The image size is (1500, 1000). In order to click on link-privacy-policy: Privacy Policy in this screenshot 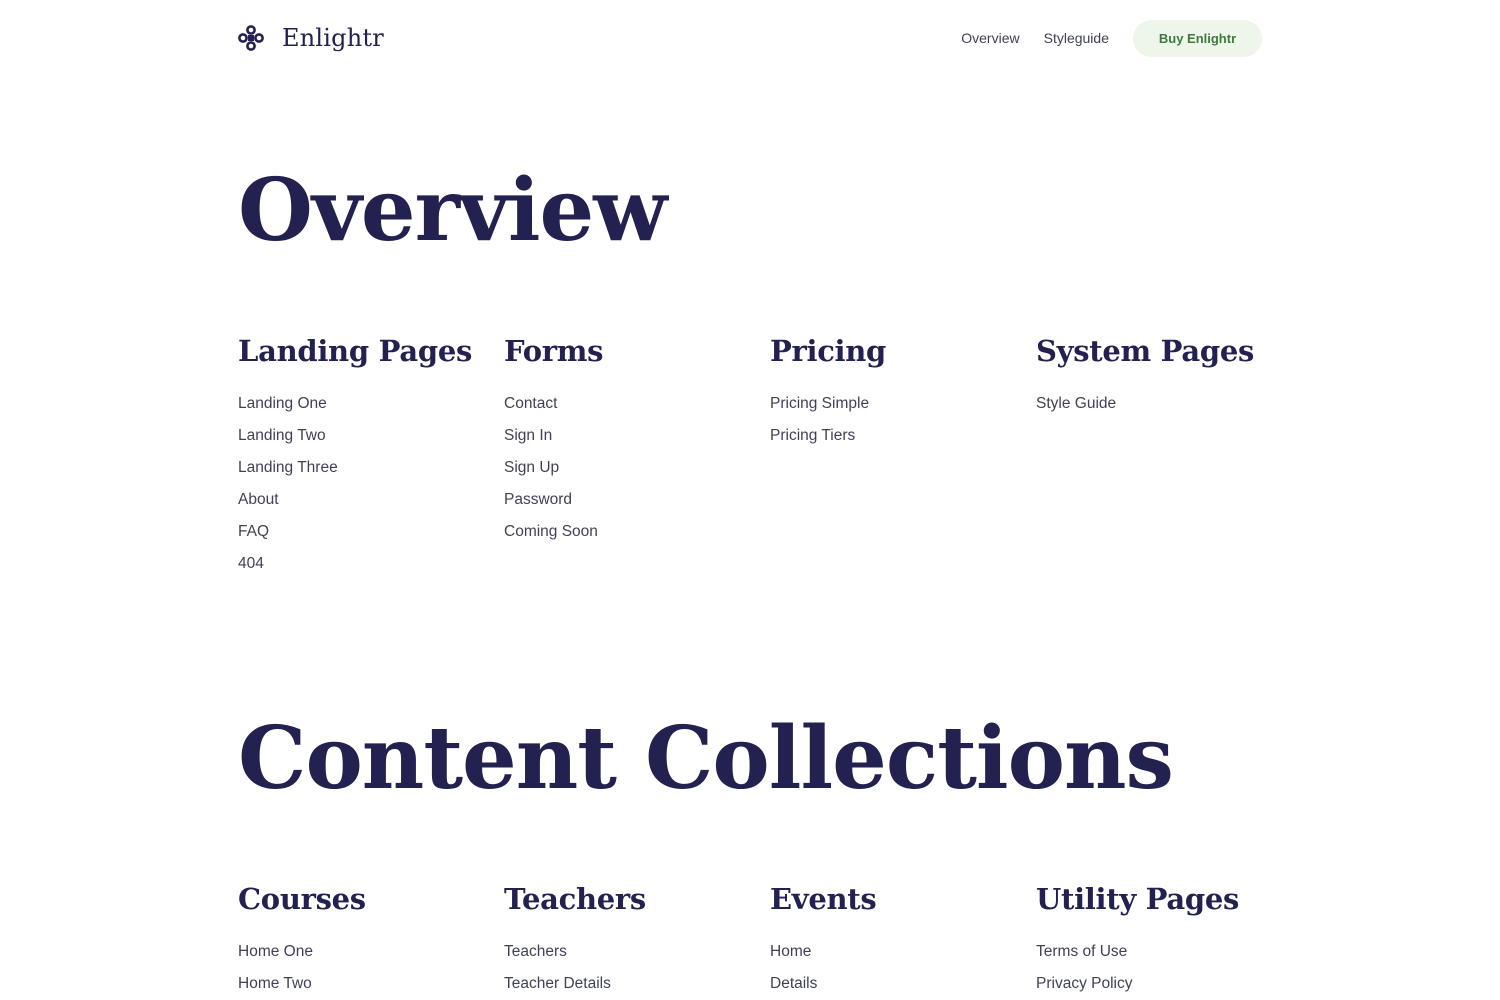, I will do `click(1084, 983)`.